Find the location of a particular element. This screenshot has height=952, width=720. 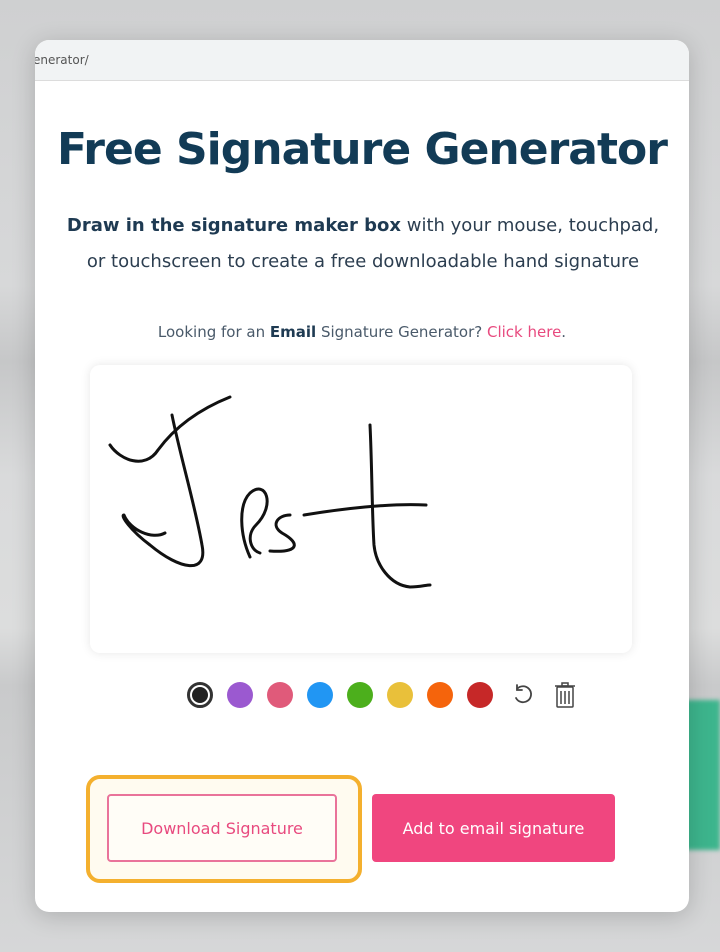

color-palette is located at coordinates (389, 695).